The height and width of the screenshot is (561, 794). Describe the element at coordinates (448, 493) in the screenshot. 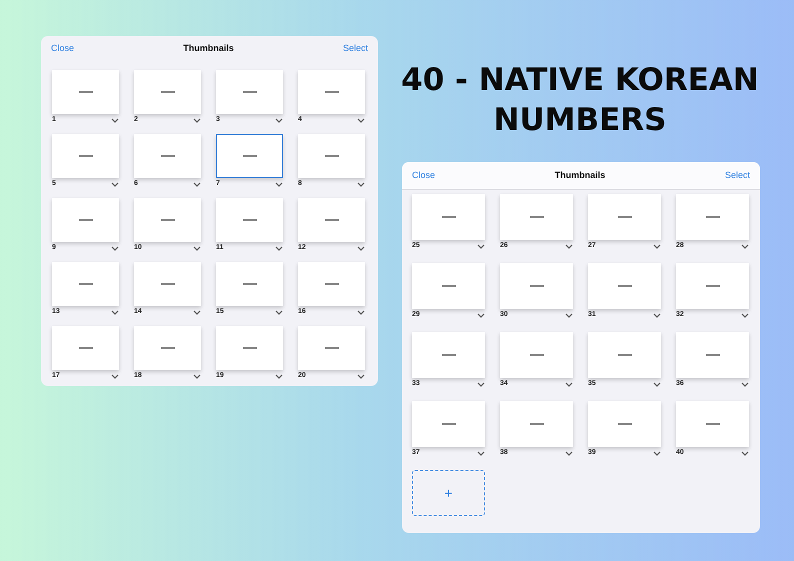

I see `add-slide-button: +` at that location.